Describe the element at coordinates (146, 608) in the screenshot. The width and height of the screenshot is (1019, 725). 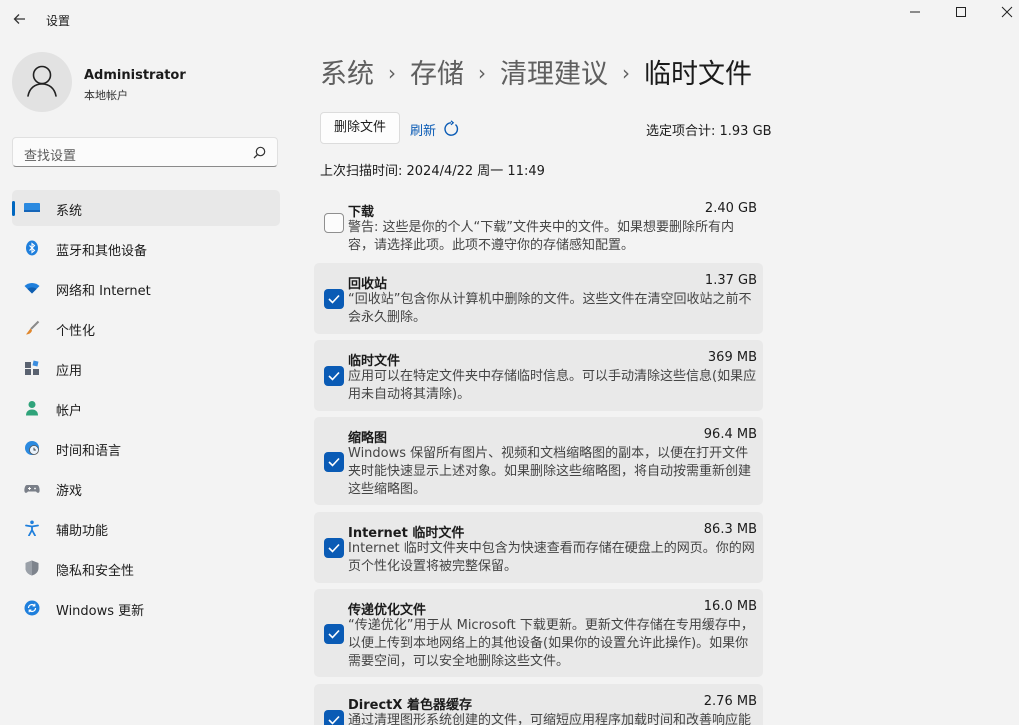
I see `sidebar-item-windows-update: Windows 更新` at that location.